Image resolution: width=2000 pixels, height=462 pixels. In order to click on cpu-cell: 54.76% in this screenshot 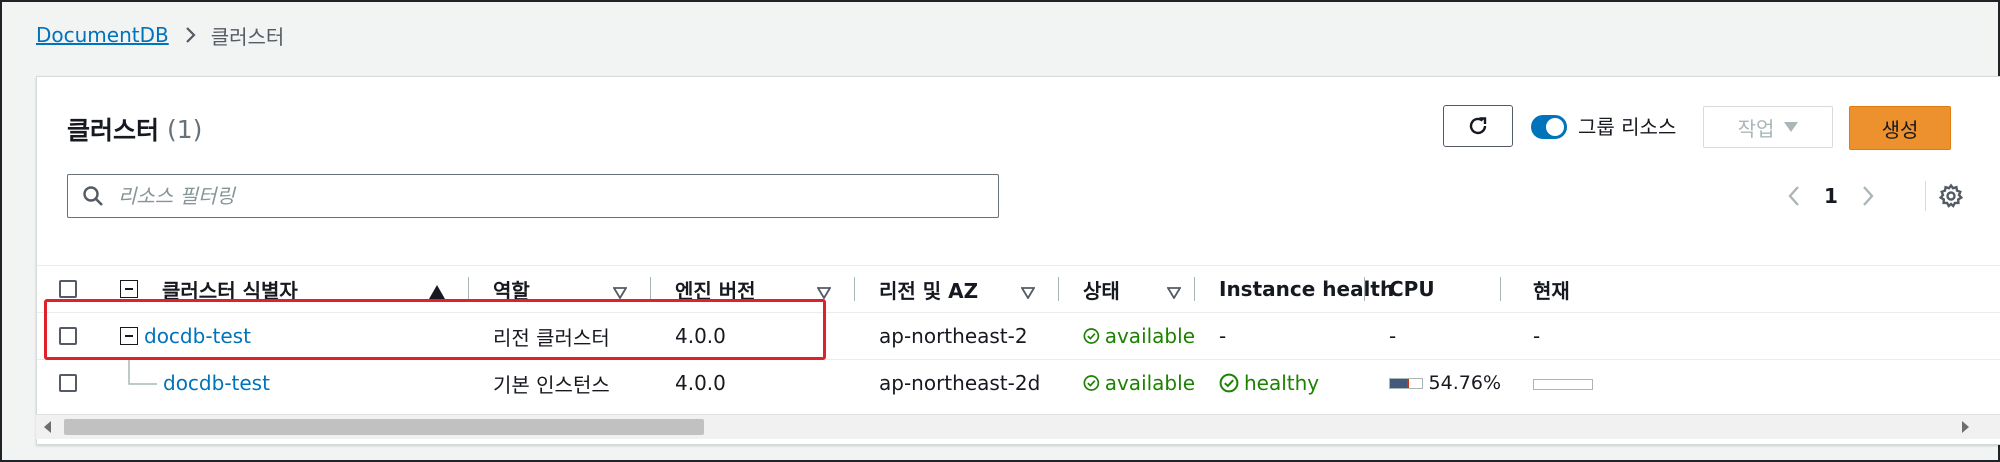, I will do `click(1433, 382)`.